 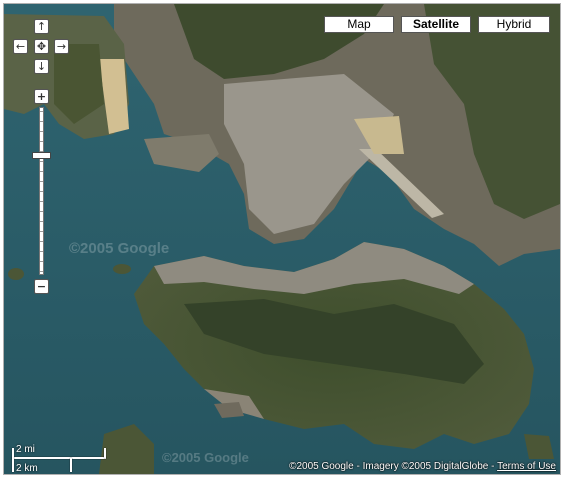 I want to click on green-island, so click(x=122, y=269).